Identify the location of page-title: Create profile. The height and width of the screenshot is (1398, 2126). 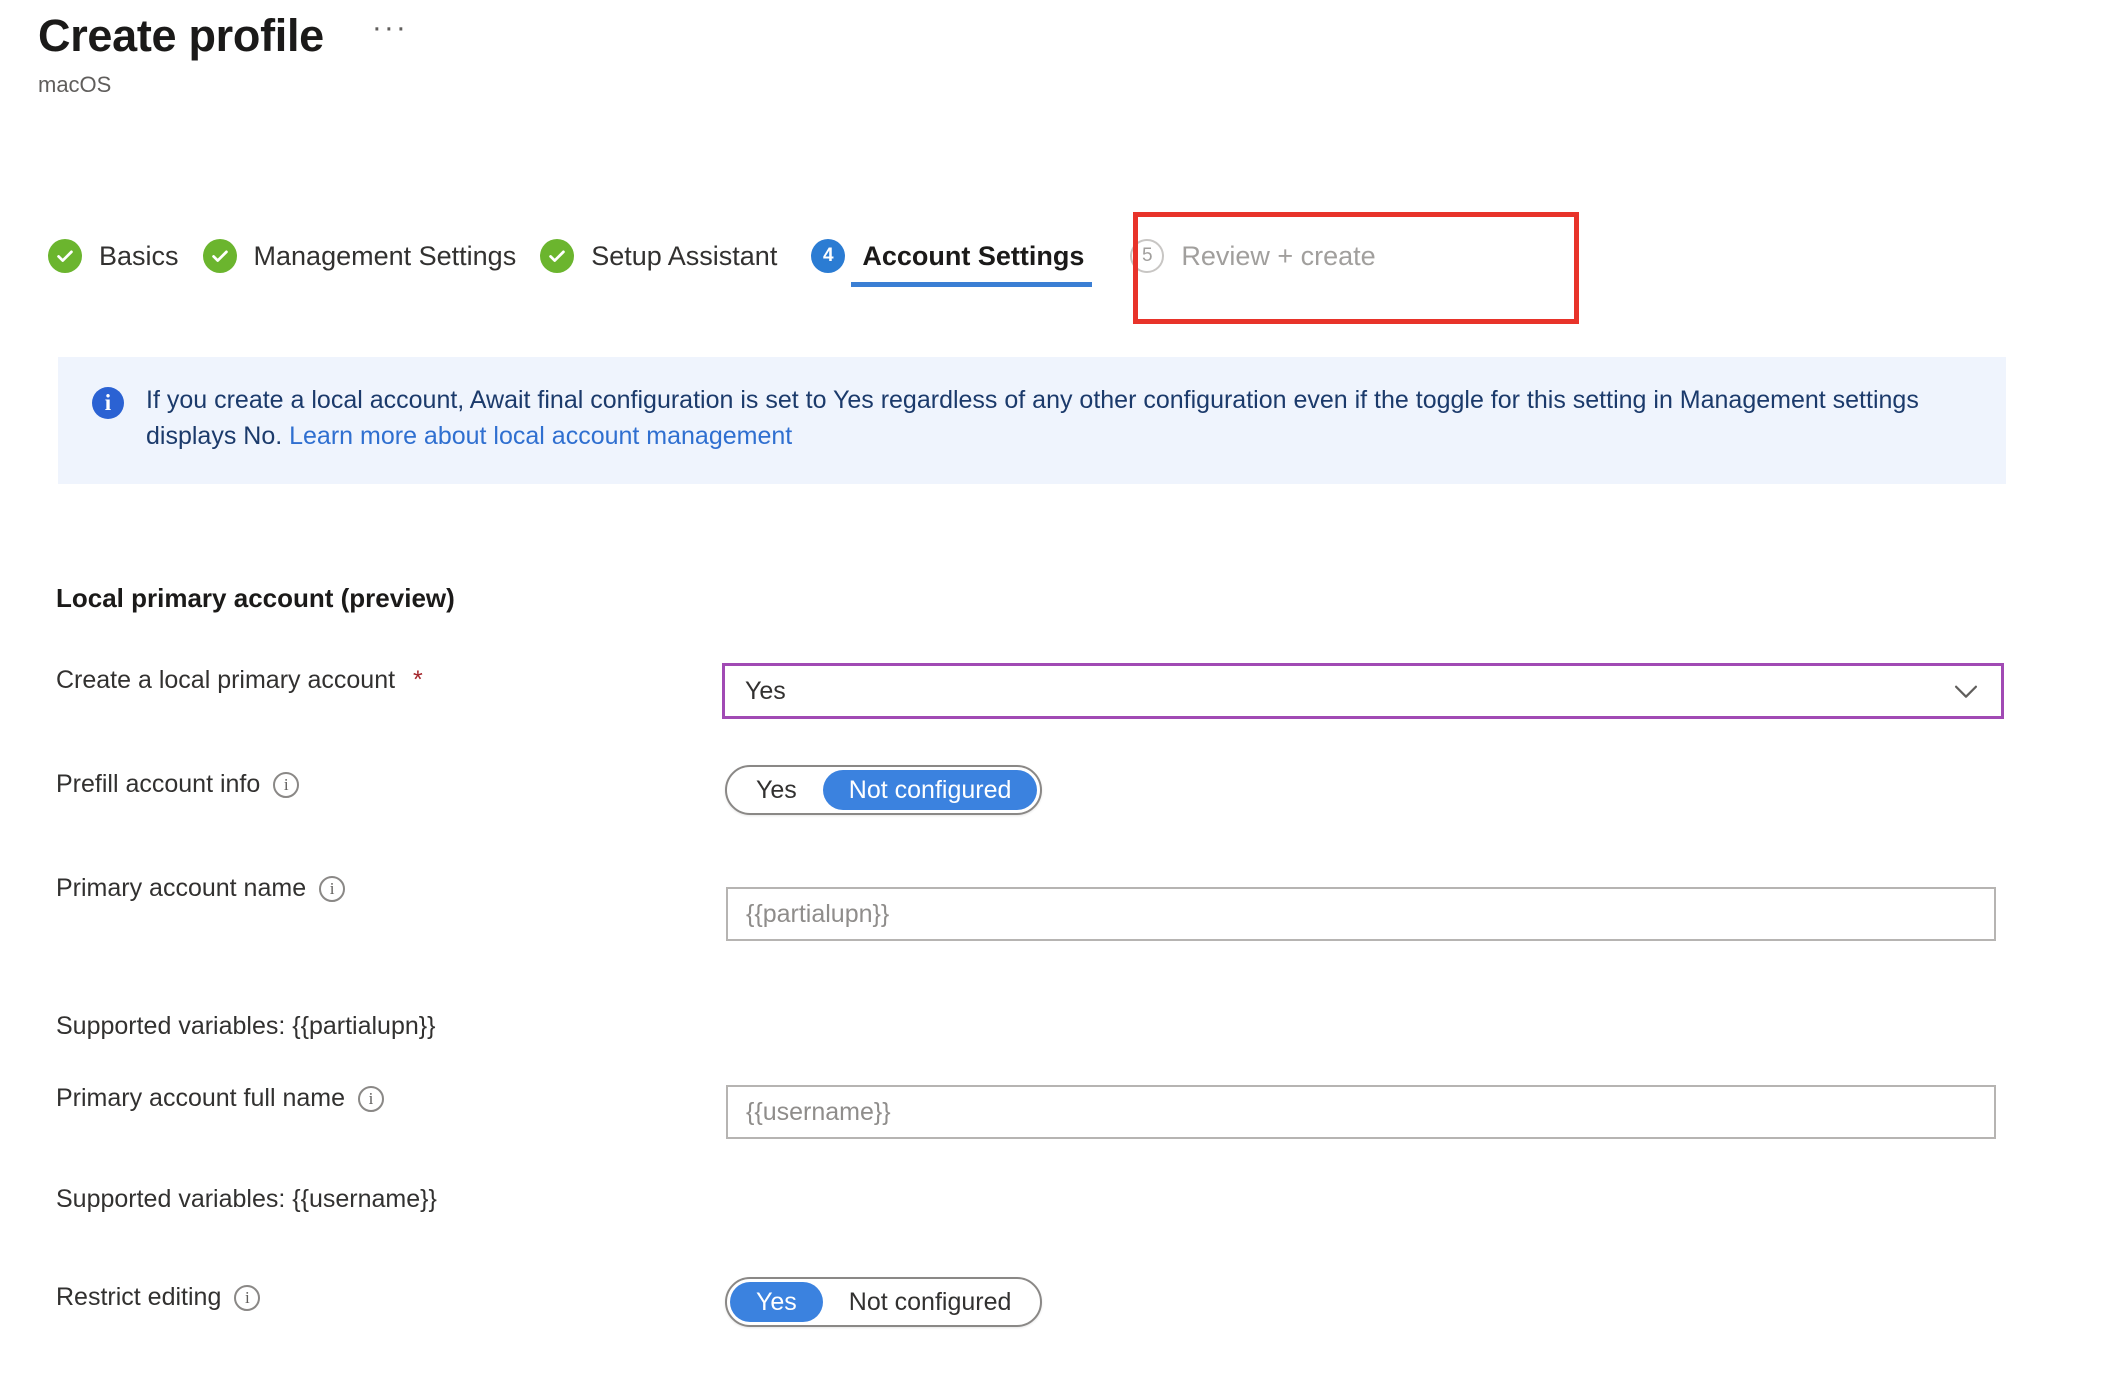
(181, 35).